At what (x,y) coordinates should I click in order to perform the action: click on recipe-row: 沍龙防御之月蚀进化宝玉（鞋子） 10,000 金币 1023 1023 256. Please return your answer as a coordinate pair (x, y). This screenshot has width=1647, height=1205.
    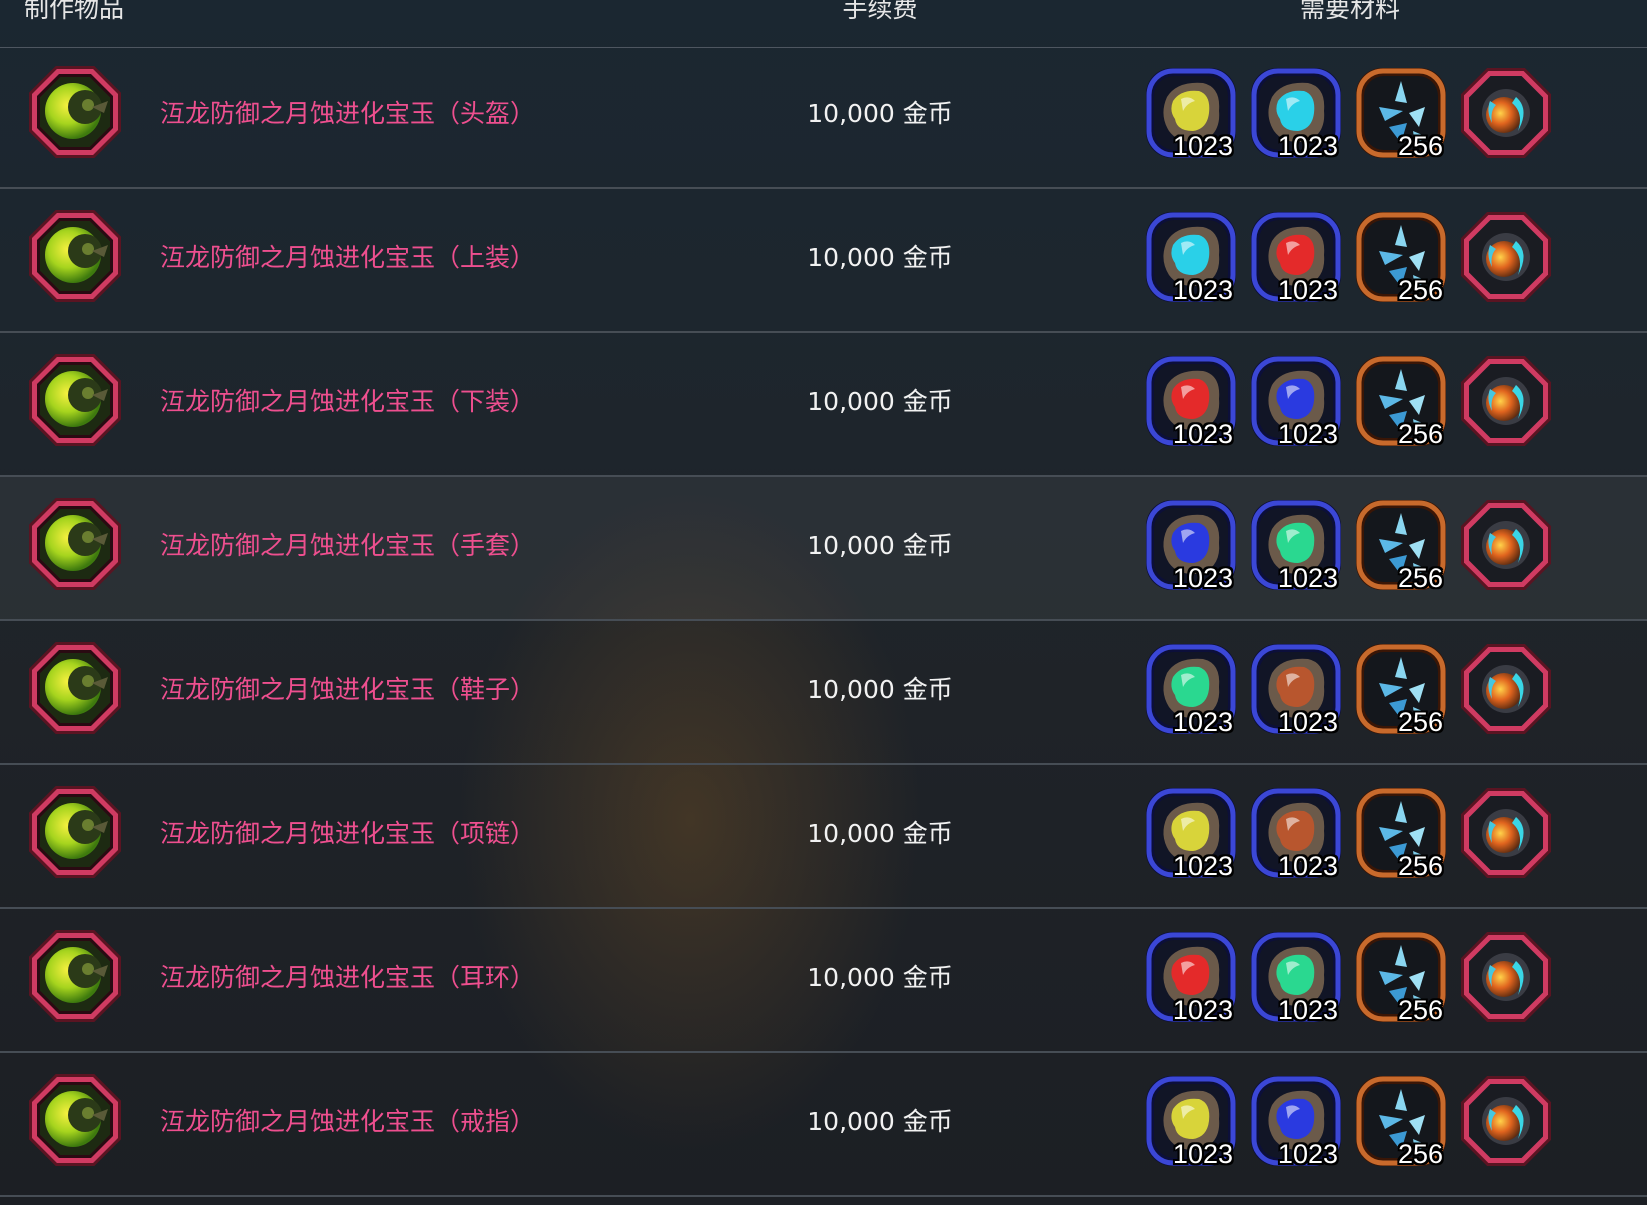
    Looking at the image, I should click on (823, 693).